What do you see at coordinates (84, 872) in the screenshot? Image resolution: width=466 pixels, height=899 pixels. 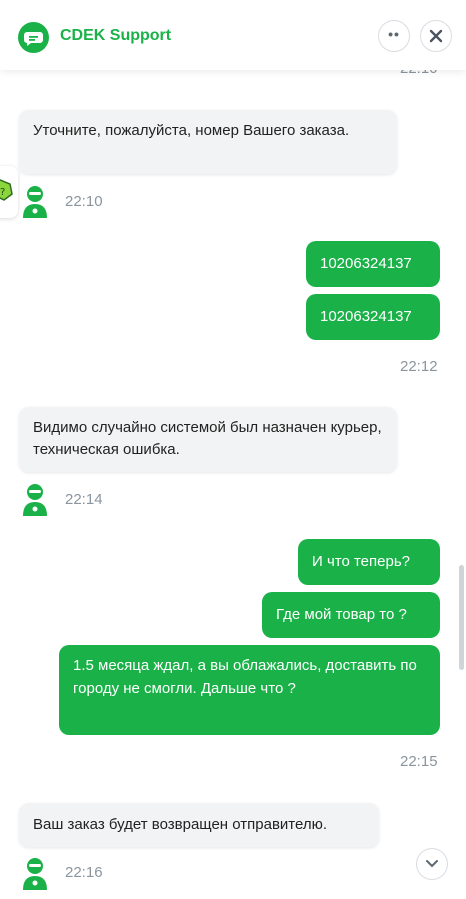 I see `message-timestamp: 22:16` at bounding box center [84, 872].